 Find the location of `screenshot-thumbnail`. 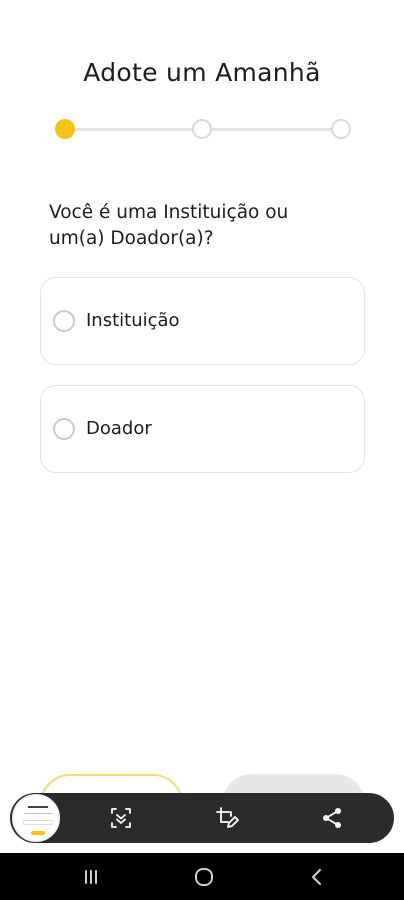

screenshot-thumbnail is located at coordinates (36, 818).